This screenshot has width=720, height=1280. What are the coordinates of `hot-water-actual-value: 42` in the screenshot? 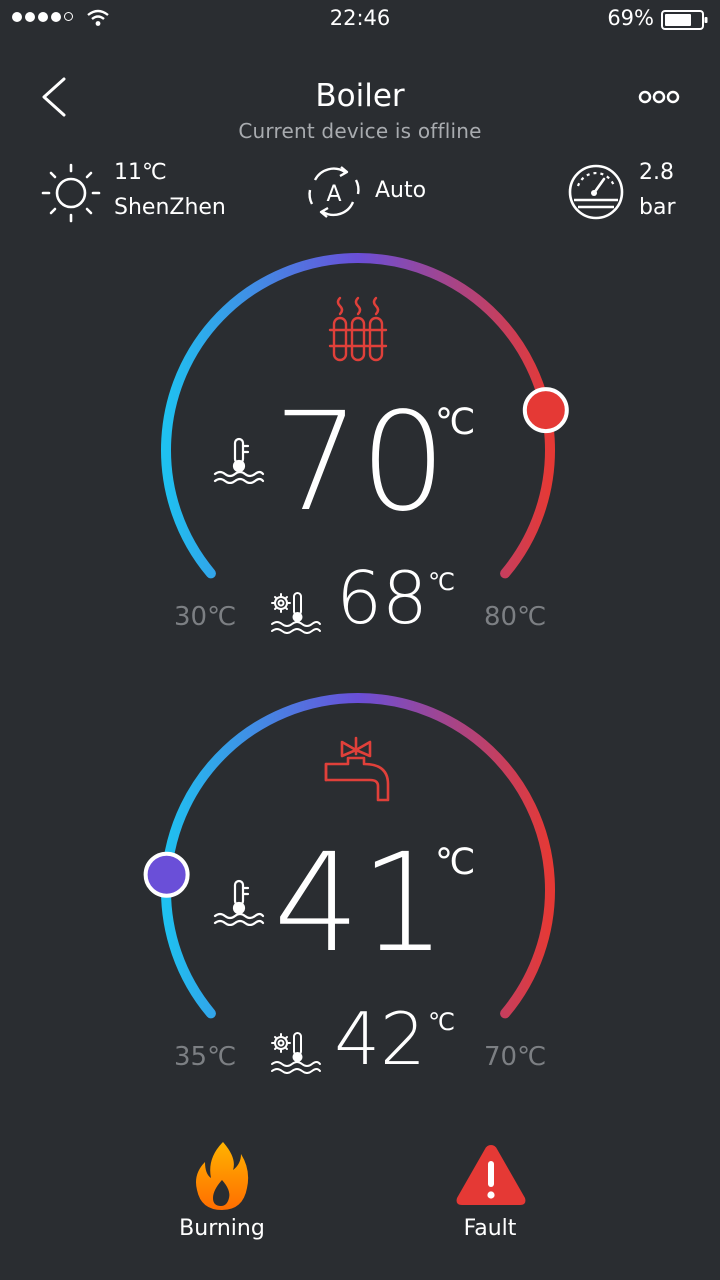 It's located at (380, 1039).